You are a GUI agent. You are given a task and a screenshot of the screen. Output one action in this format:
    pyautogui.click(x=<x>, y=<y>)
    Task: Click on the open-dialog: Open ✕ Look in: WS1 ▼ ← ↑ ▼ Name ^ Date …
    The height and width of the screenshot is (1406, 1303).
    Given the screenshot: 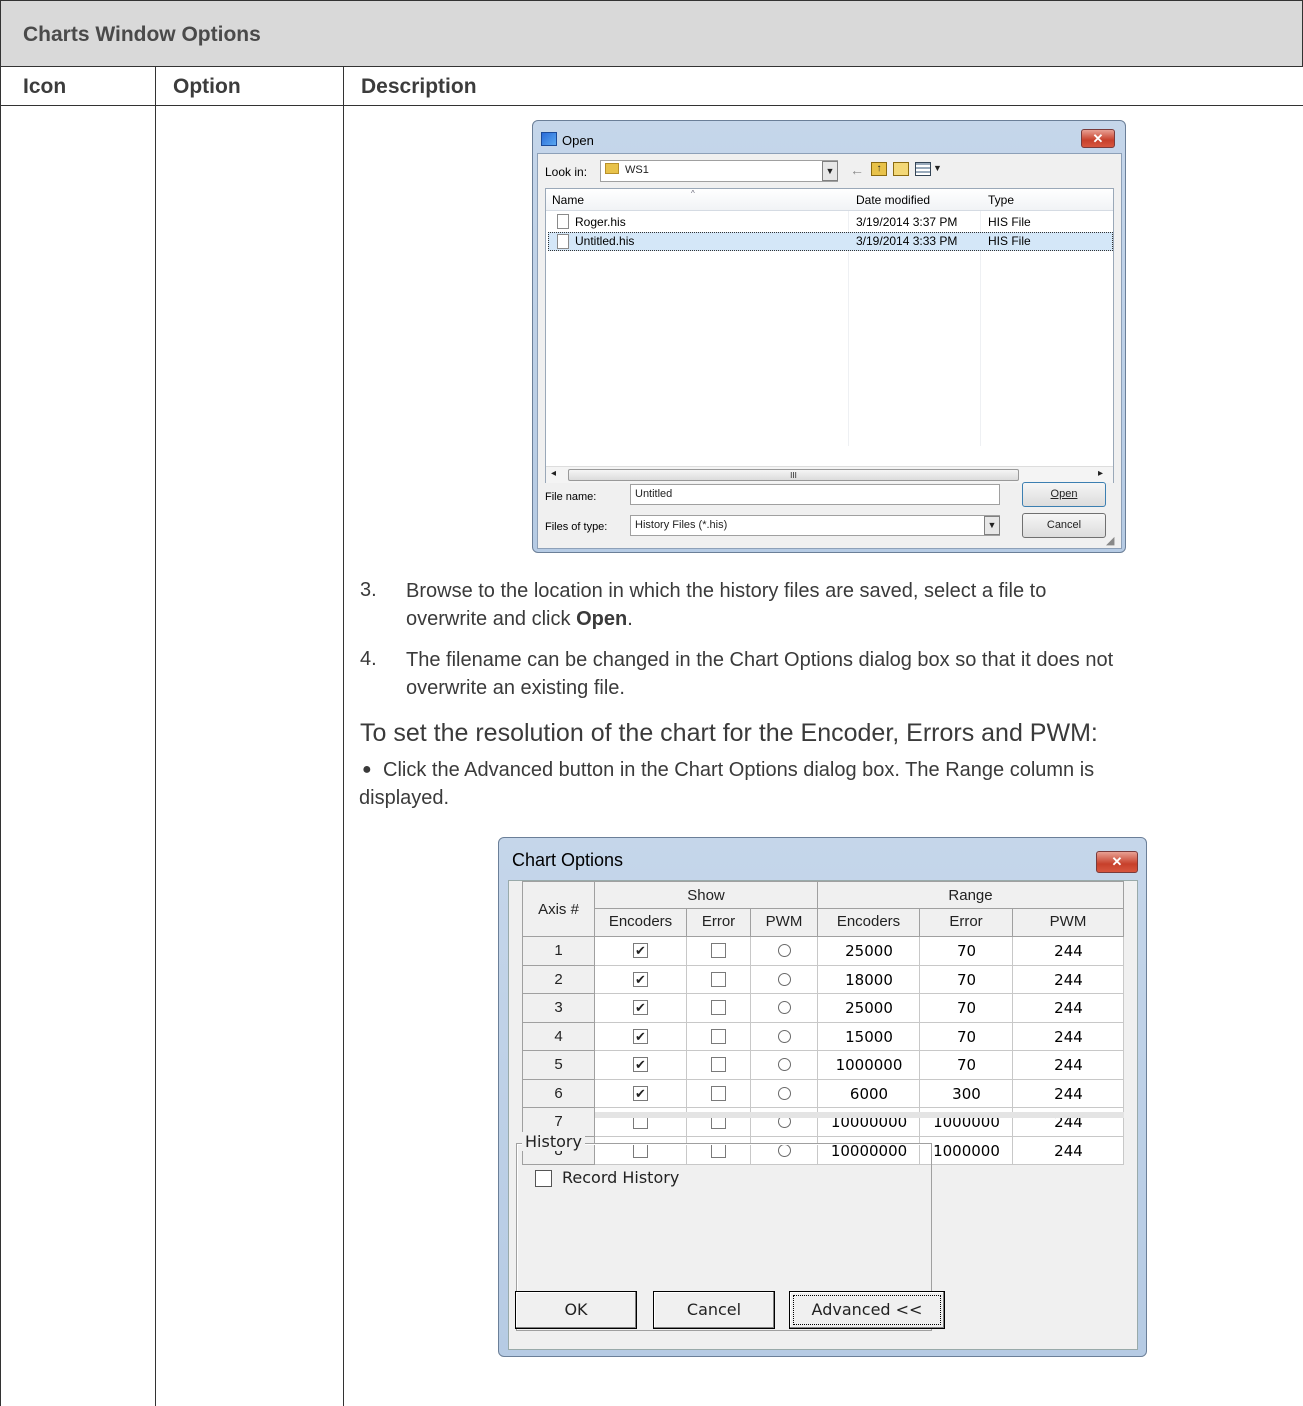 What is the action you would take?
    pyautogui.click(x=829, y=336)
    